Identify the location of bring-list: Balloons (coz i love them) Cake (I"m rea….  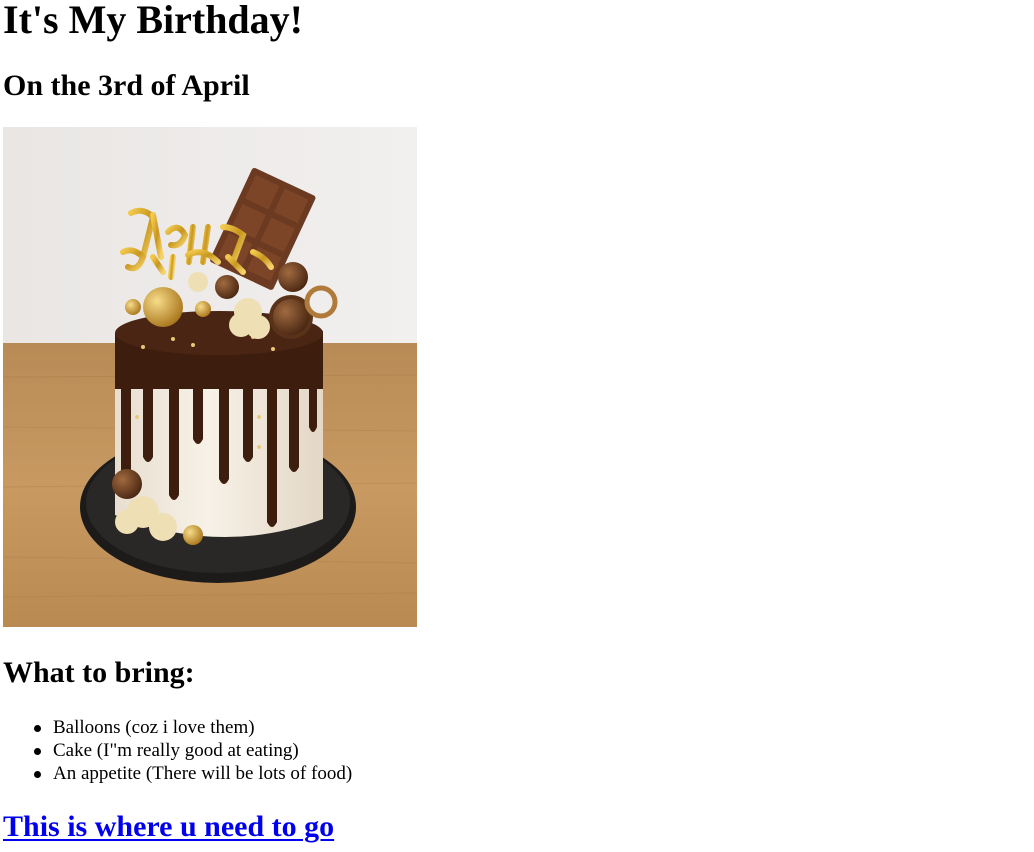
(177, 750).